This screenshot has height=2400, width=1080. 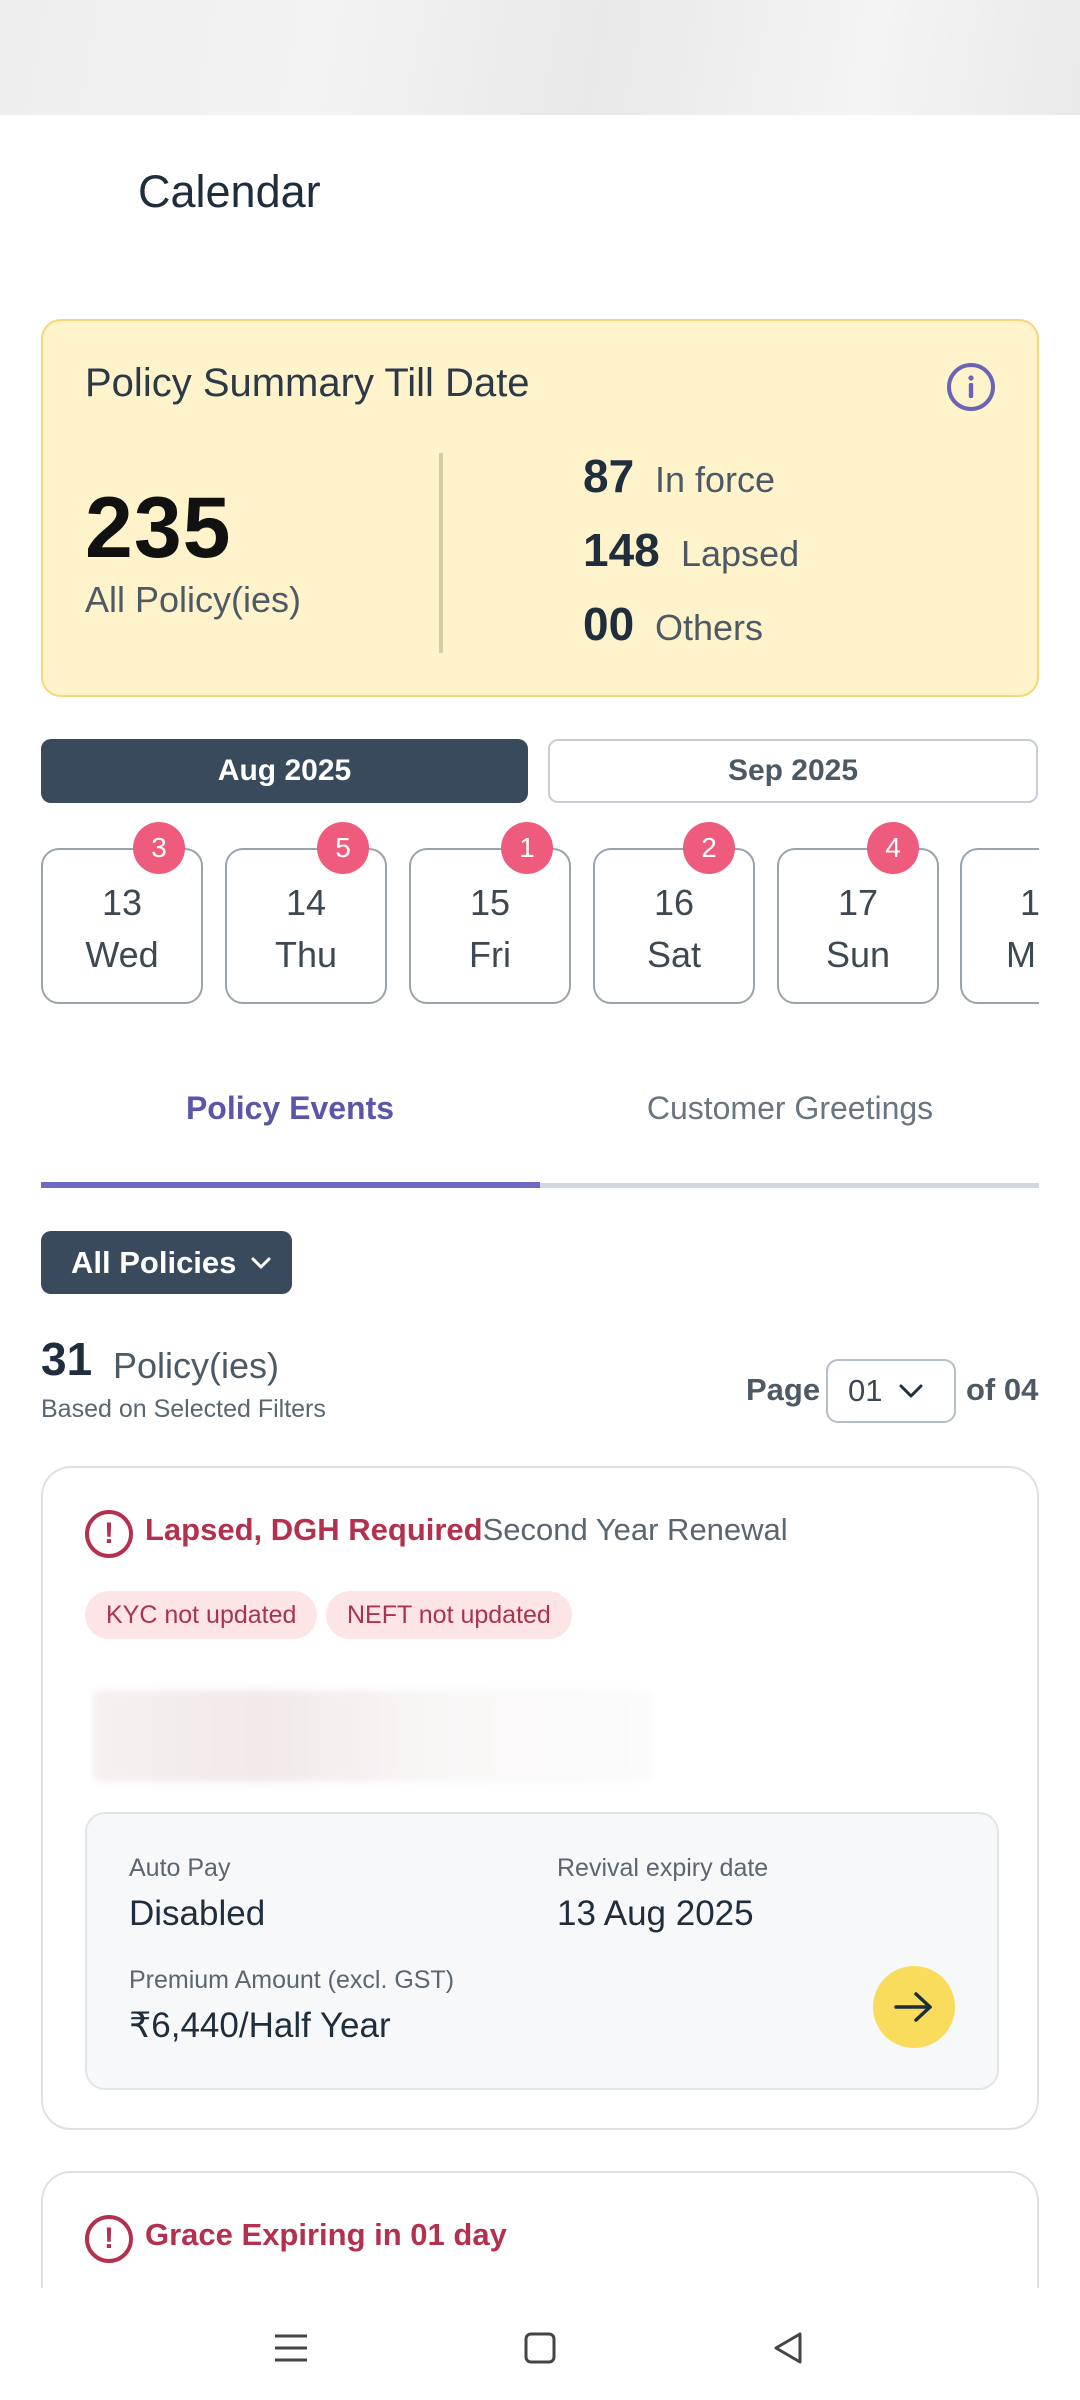 What do you see at coordinates (306, 926) in the screenshot?
I see `date-card: 14 Thu` at bounding box center [306, 926].